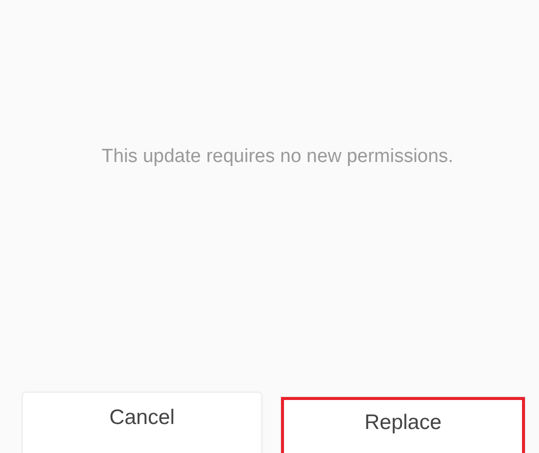 This screenshot has height=453, width=539. Describe the element at coordinates (142, 422) in the screenshot. I see `cancel-button: Cancel` at that location.